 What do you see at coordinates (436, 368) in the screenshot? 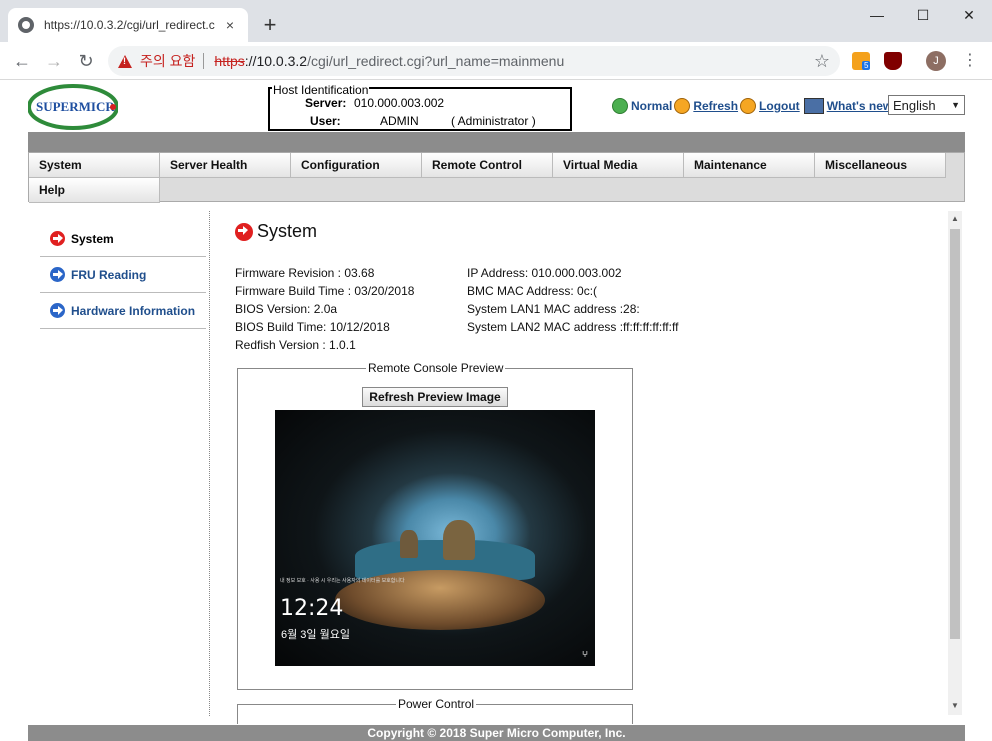
I see `console-legend: Remote Console Preview` at bounding box center [436, 368].